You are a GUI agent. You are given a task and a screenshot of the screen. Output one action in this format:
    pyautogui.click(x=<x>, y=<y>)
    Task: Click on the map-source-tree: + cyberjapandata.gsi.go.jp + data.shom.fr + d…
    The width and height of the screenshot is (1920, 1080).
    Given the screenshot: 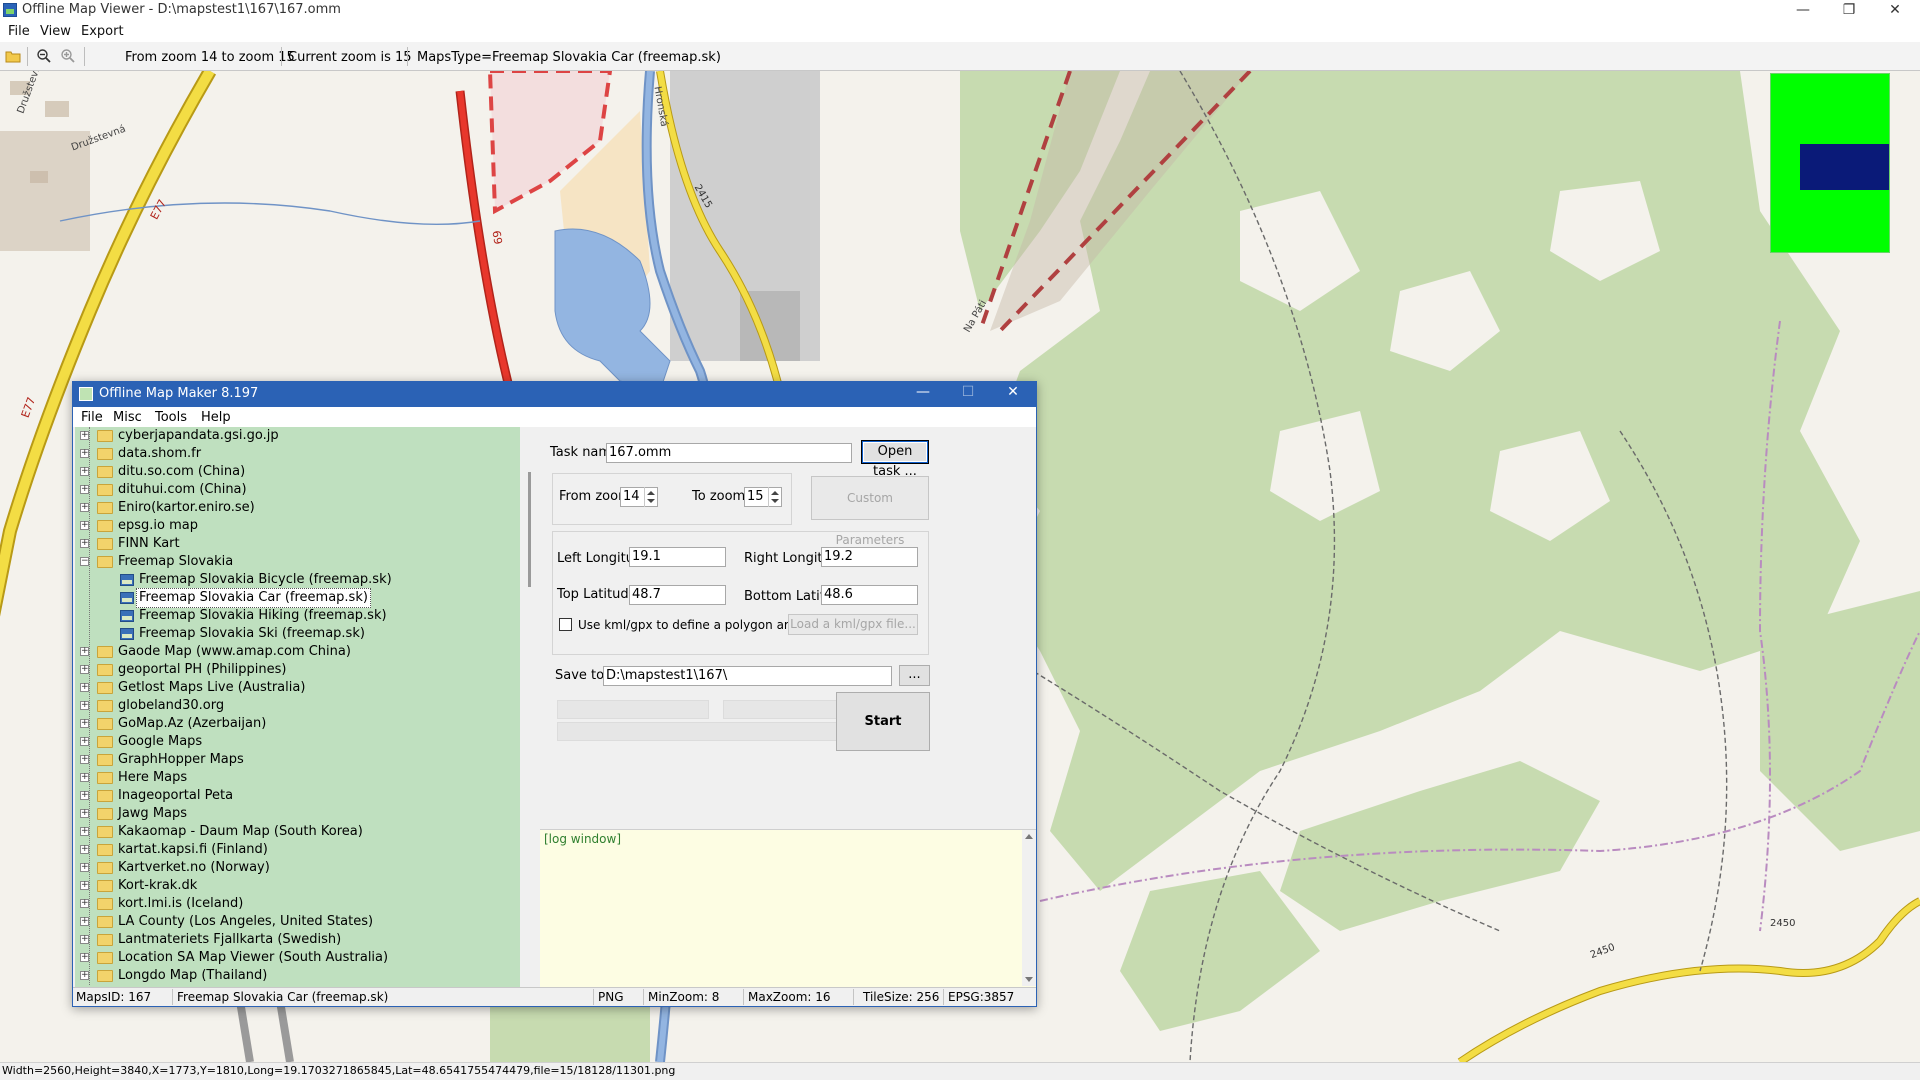 What is the action you would take?
    pyautogui.click(x=297, y=707)
    